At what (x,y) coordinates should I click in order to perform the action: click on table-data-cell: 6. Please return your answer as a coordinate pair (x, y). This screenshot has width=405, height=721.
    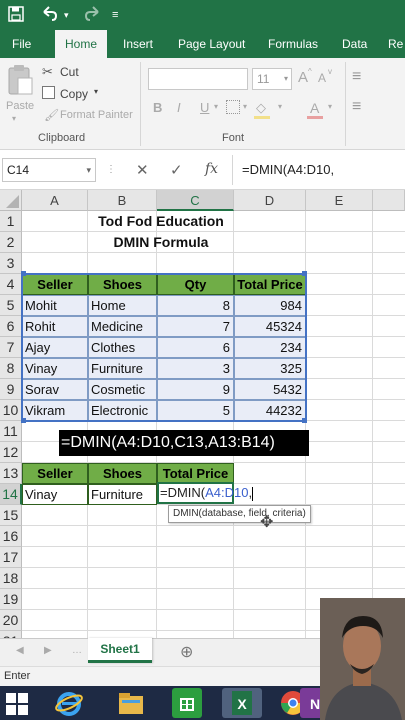
    Looking at the image, I should click on (195, 347).